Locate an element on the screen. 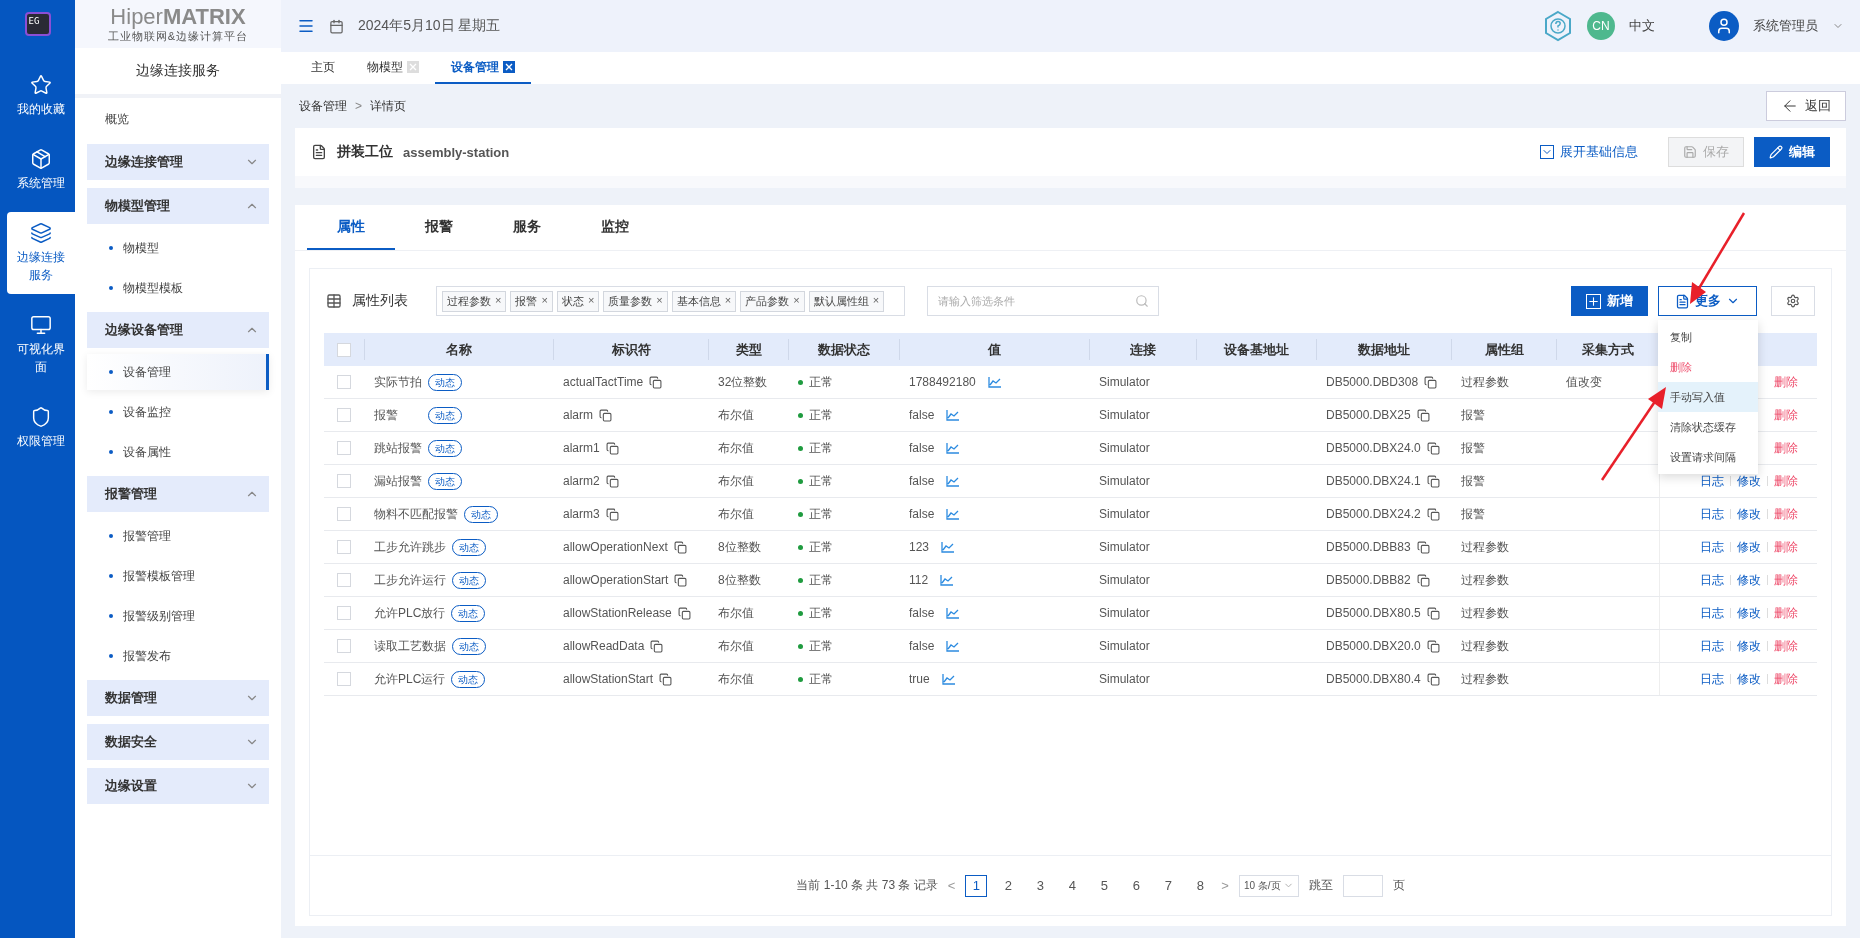 The height and width of the screenshot is (938, 1860). sidebar-group: 报警管理 is located at coordinates (178, 494).